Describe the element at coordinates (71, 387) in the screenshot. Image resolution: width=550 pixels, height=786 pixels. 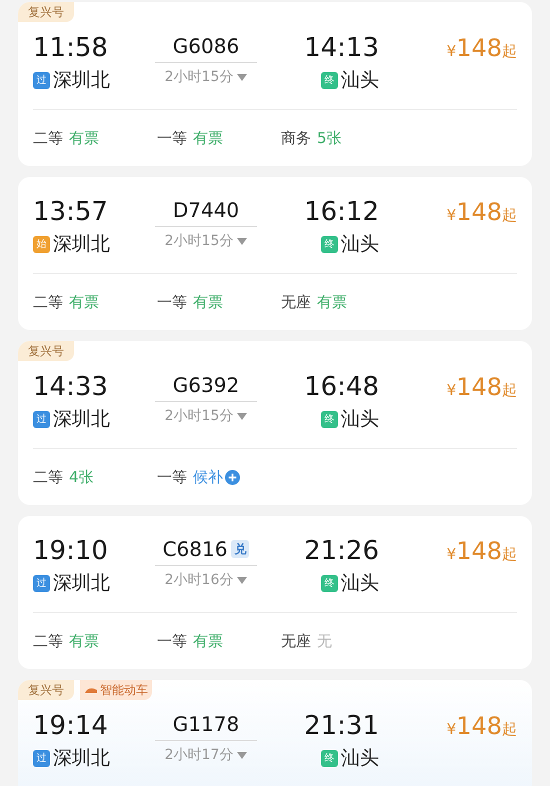
I see `departure-time: 14:33` at that location.